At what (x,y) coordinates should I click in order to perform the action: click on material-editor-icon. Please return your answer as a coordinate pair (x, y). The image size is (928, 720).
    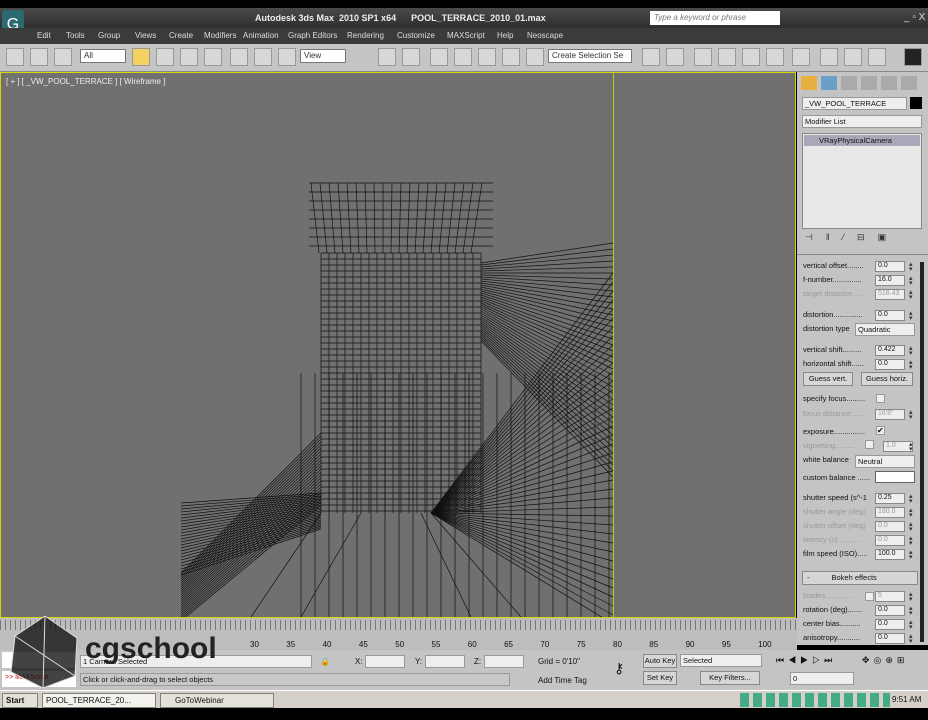
    Looking at the image, I should click on (801, 57).